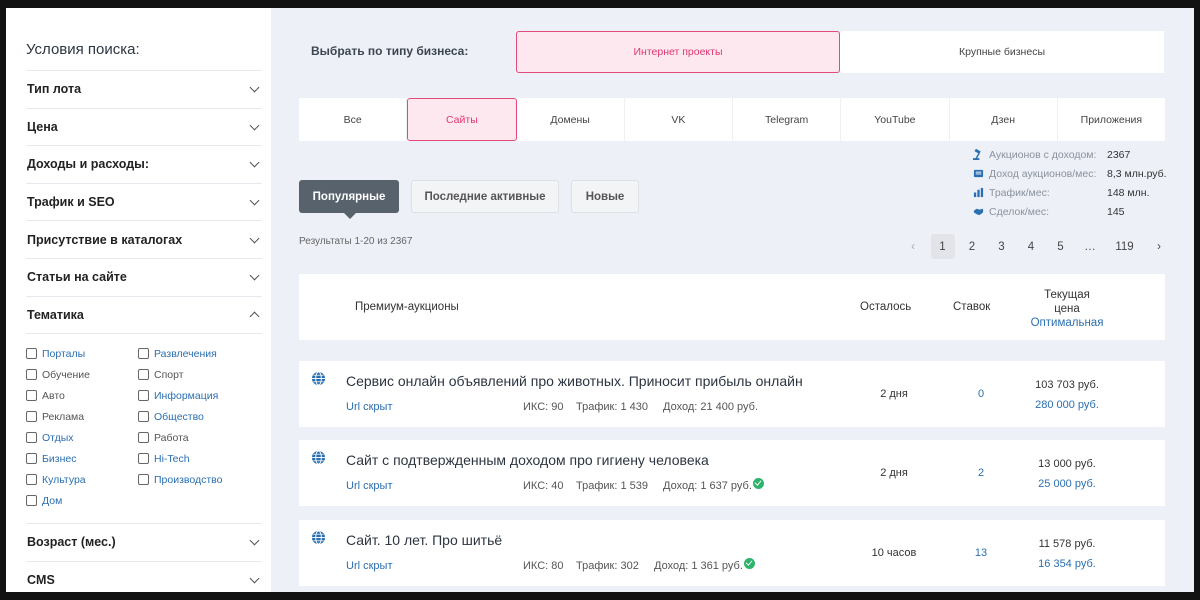 This screenshot has height=600, width=1200. I want to click on topic-checkbox-item-0: Порталы, so click(82, 353).